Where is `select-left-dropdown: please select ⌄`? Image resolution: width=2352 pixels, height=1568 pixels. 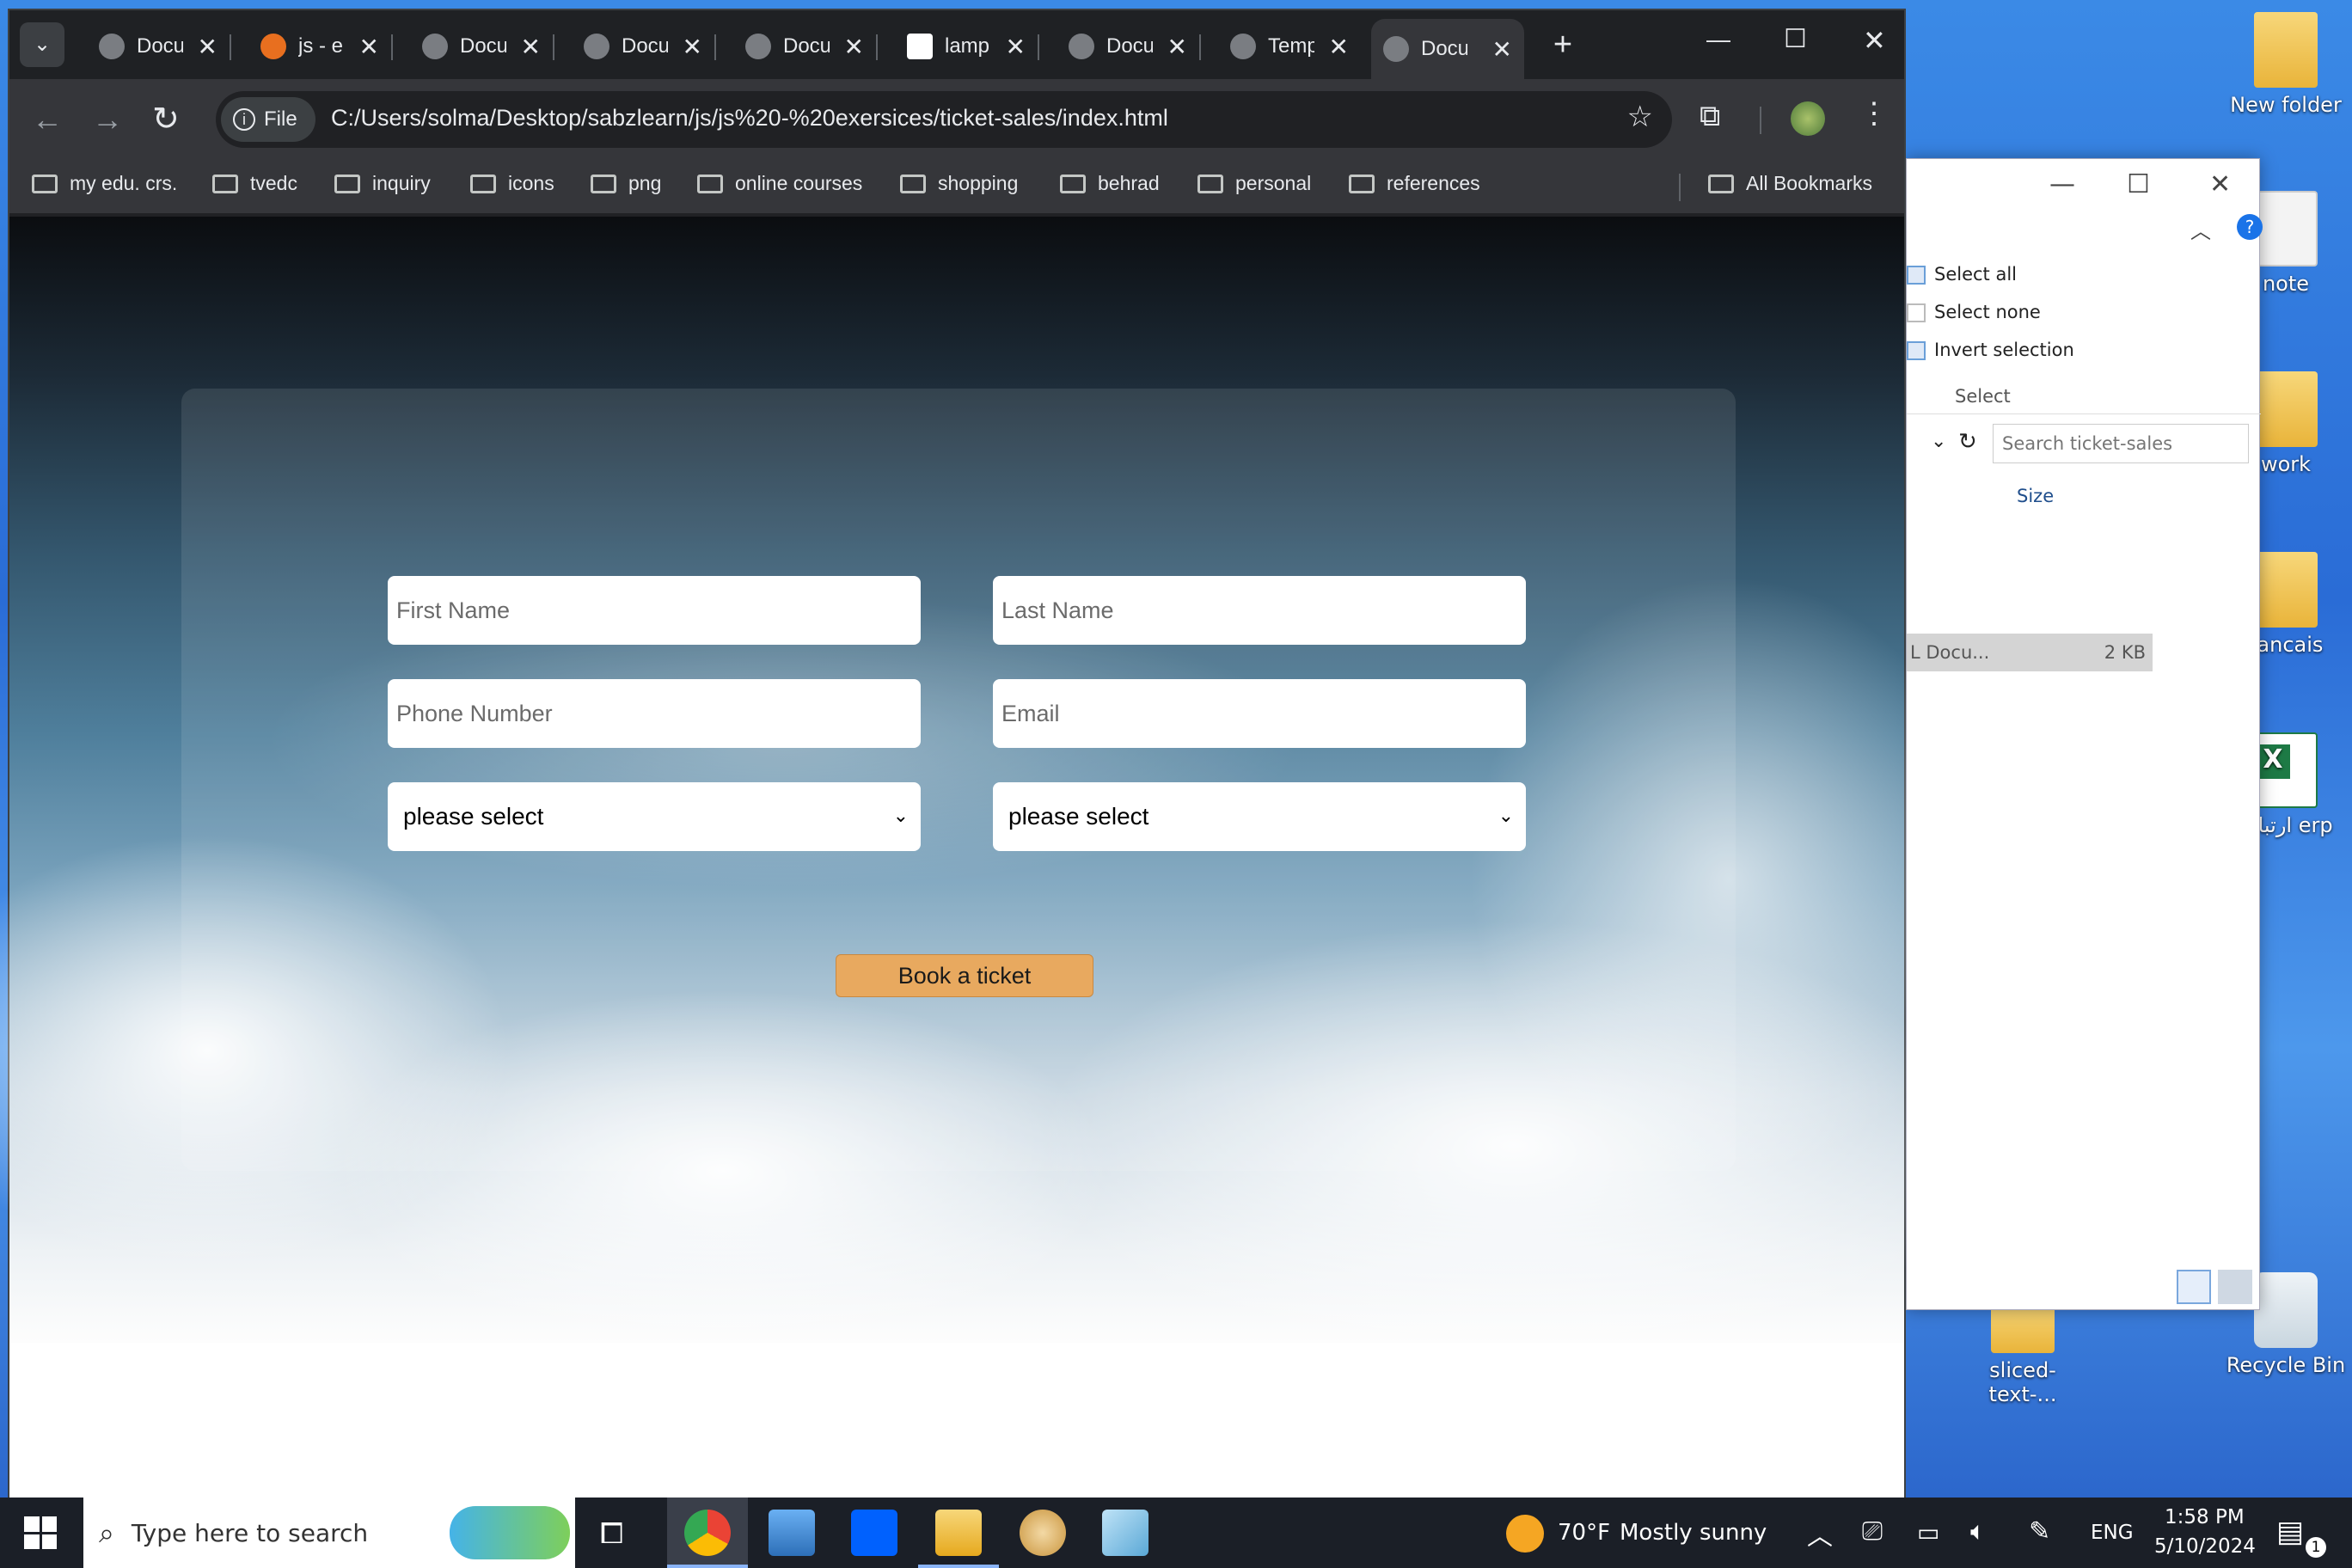 select-left-dropdown: please select ⌄ is located at coordinates (654, 816).